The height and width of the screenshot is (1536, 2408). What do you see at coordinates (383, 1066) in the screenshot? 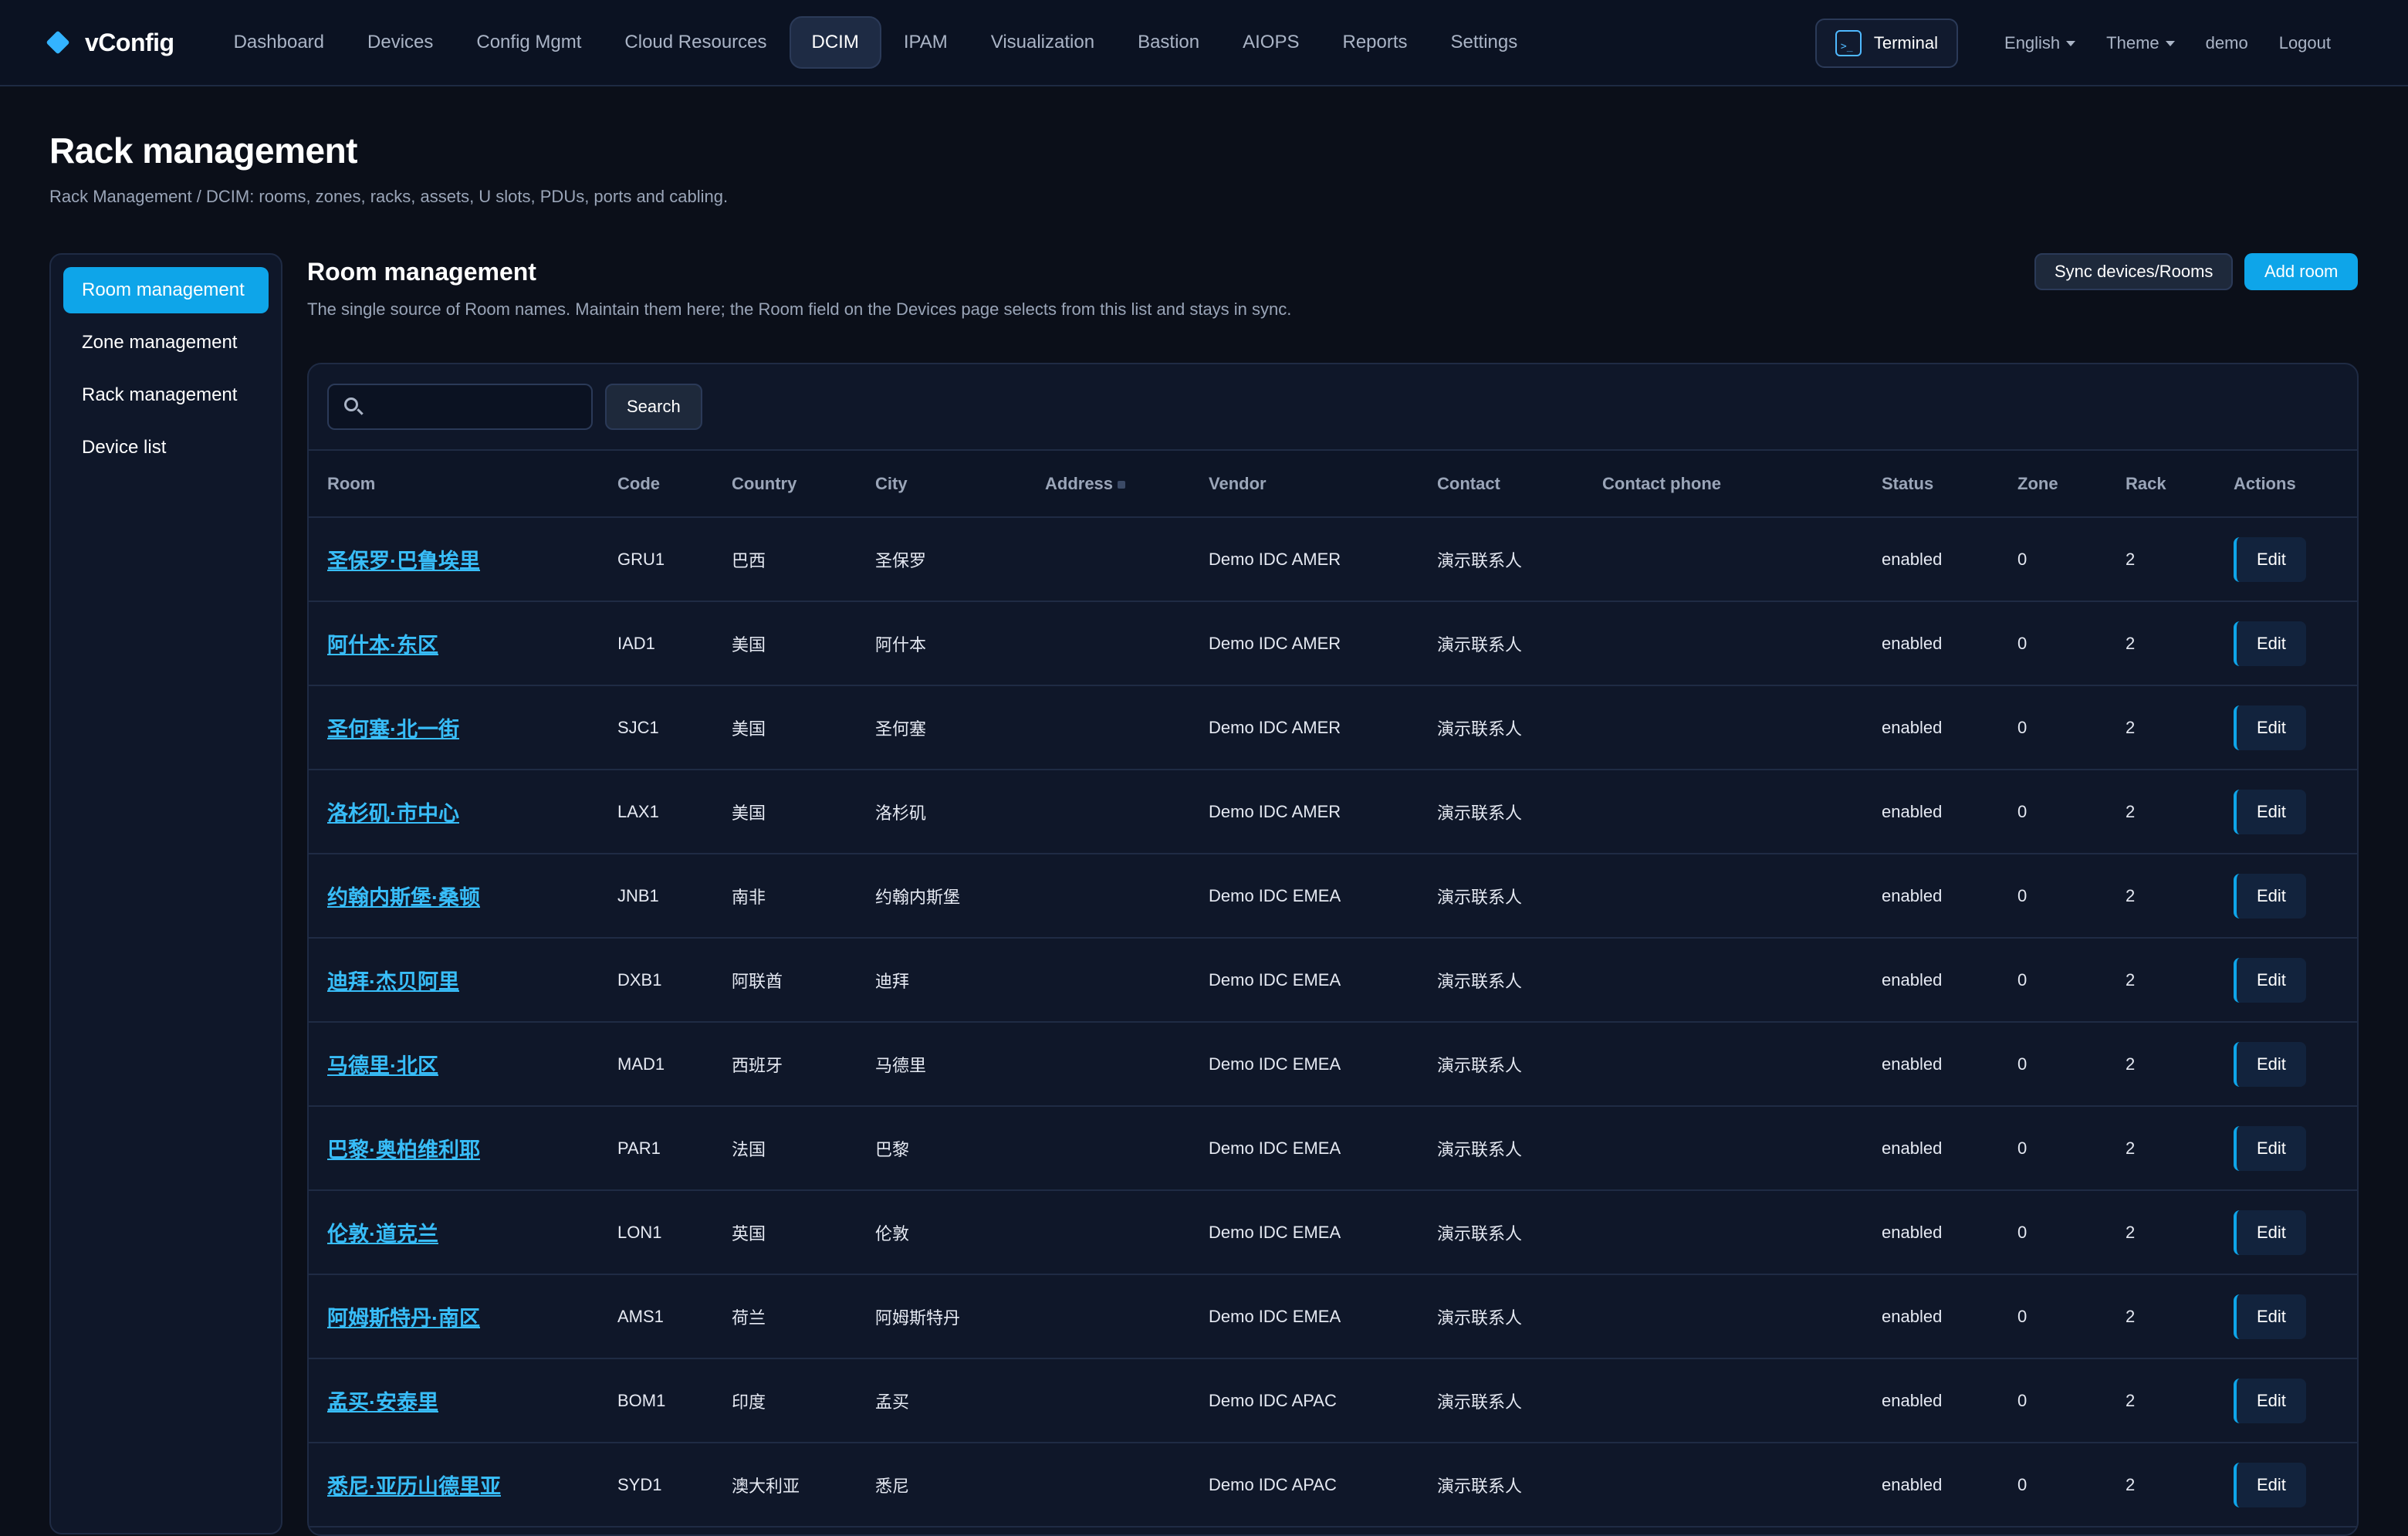
I see `room-link: 马德里·北区` at bounding box center [383, 1066].